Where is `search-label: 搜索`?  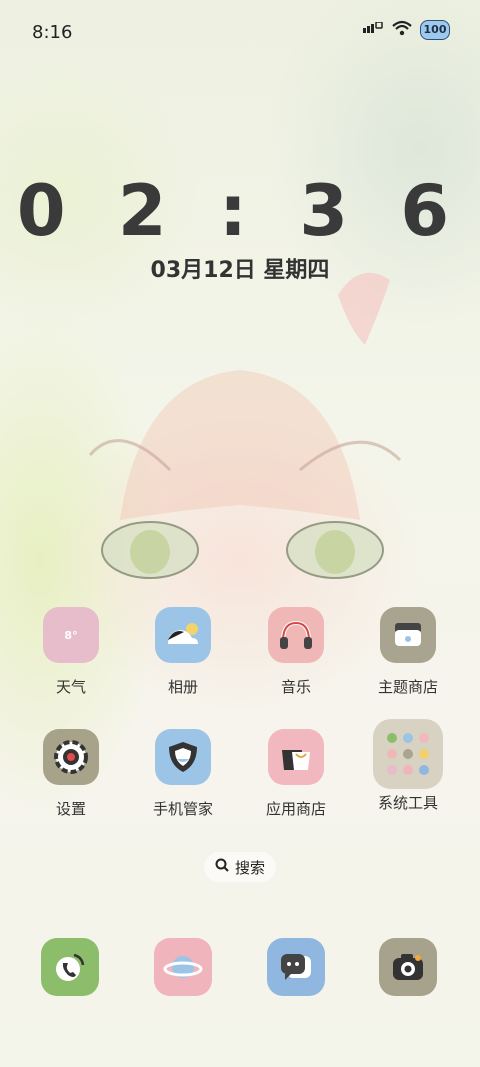 search-label: 搜索 is located at coordinates (249, 867).